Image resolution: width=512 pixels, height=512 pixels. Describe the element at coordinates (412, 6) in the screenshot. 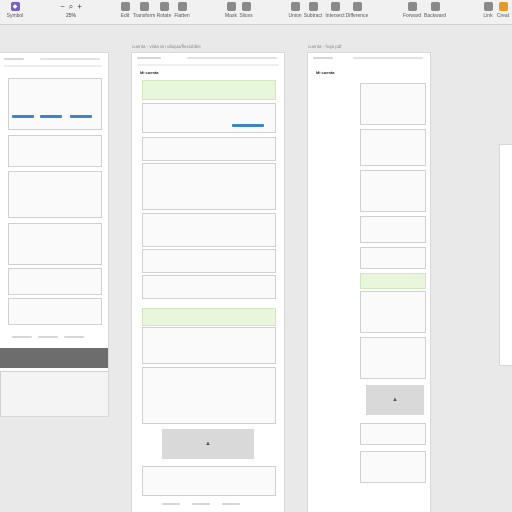

I see `forward-icon` at that location.